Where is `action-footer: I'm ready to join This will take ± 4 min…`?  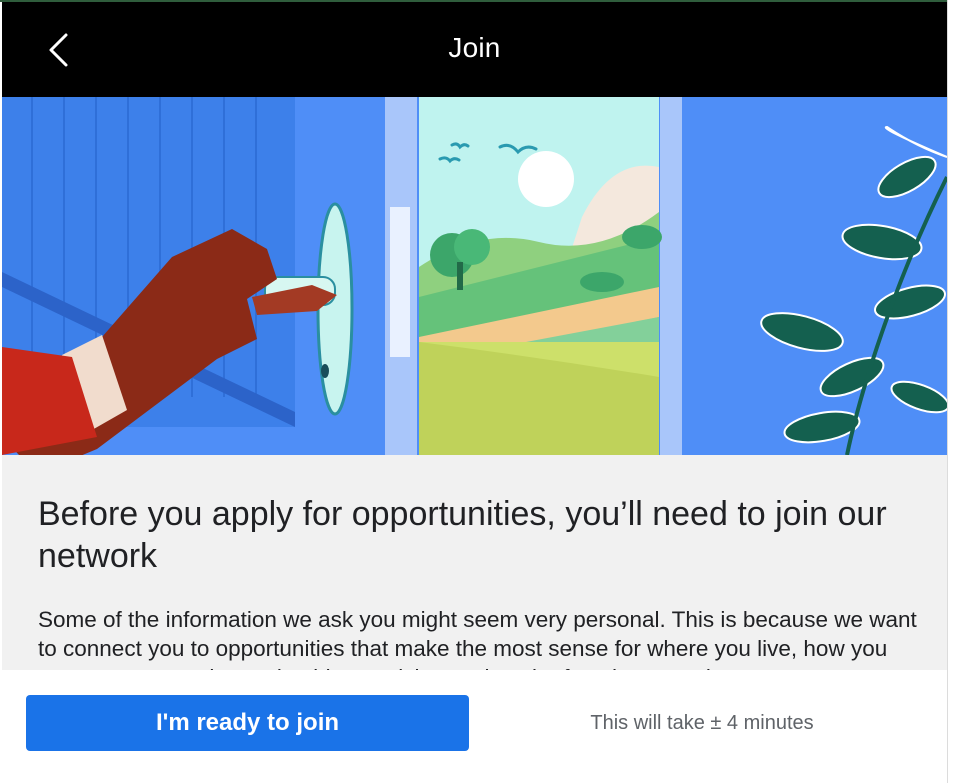
action-footer: I'm ready to join This will take ± 4 min… is located at coordinates (474, 726).